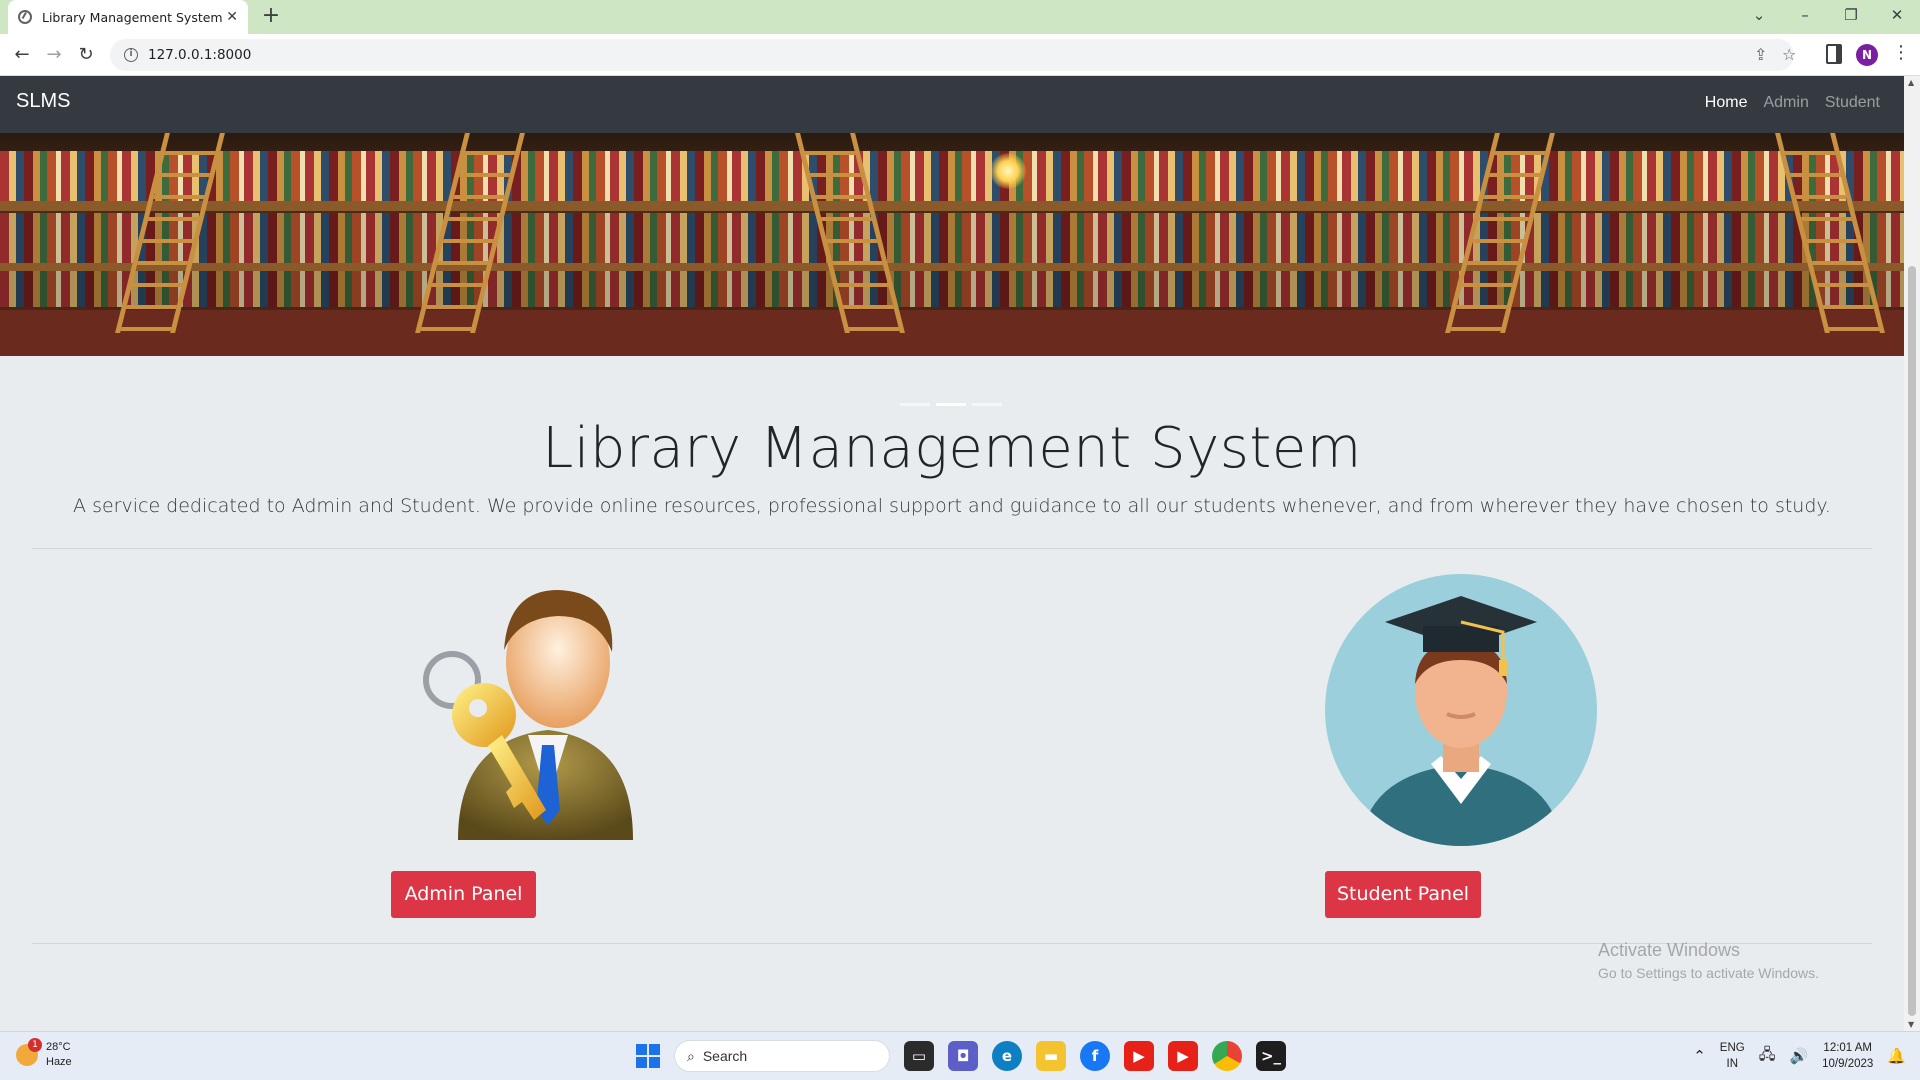  I want to click on site-info-icon: i, so click(131, 55).